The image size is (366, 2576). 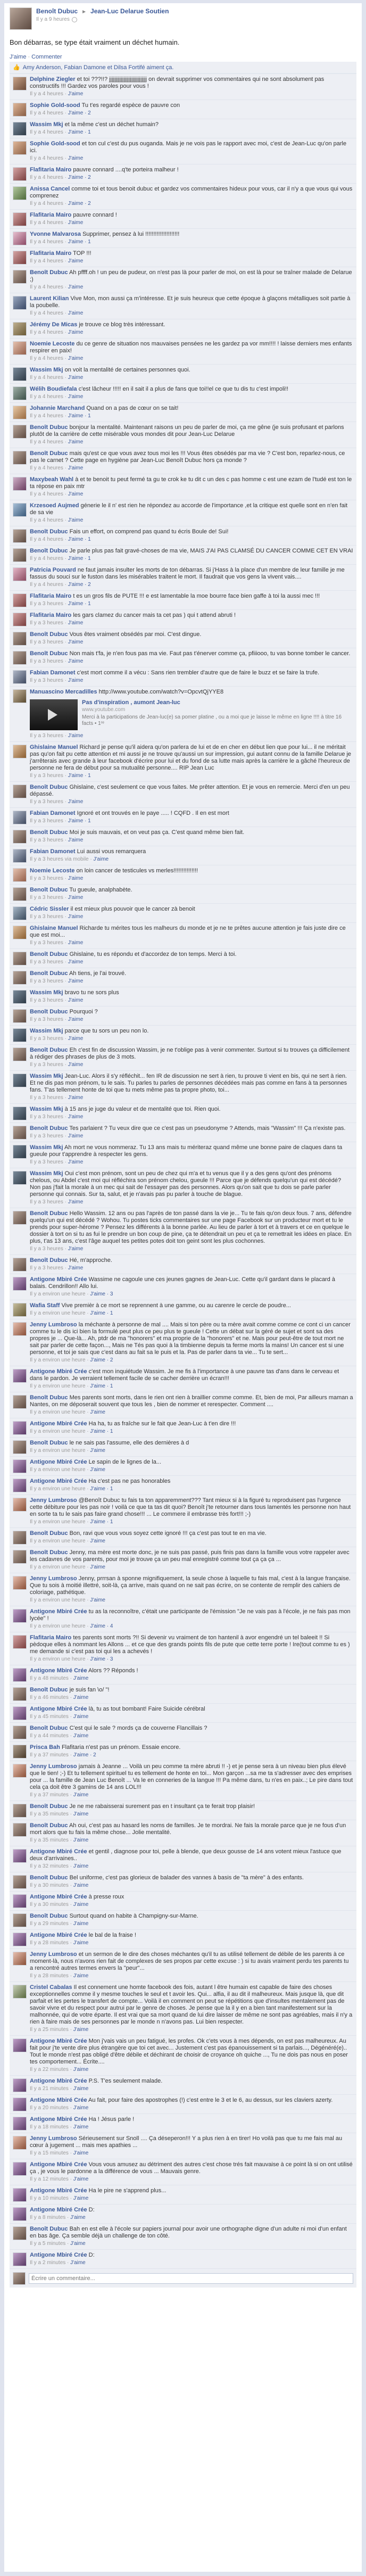 What do you see at coordinates (53, 1766) in the screenshot?
I see `commenter-name: Jenny Lumbroso` at bounding box center [53, 1766].